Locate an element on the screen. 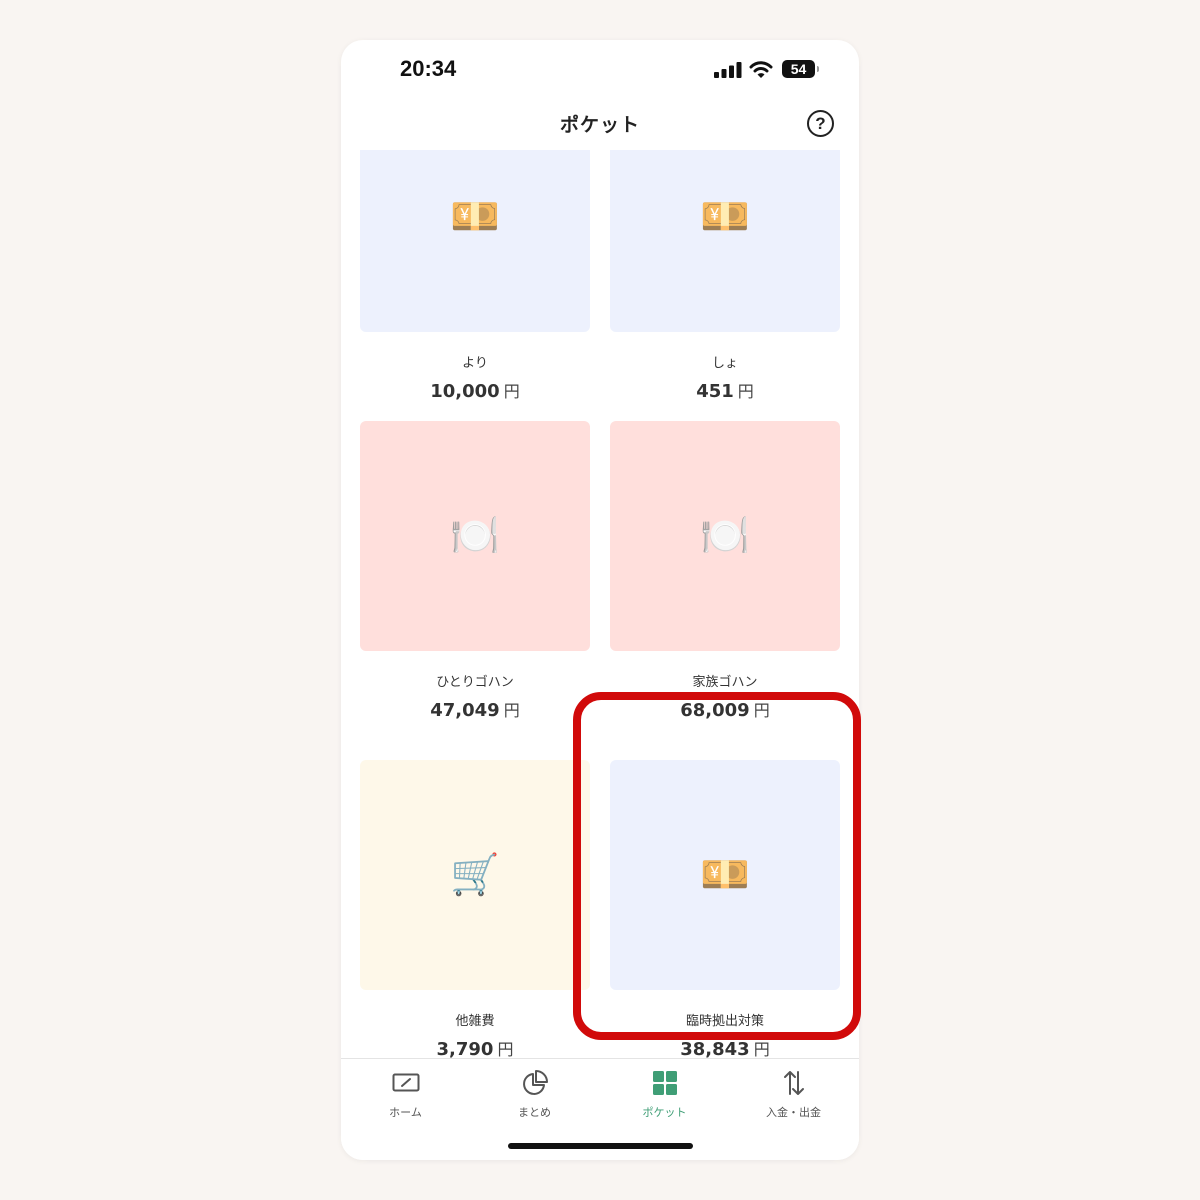  pocket-card: 💴 しょ 451 円 is located at coordinates (725, 286).